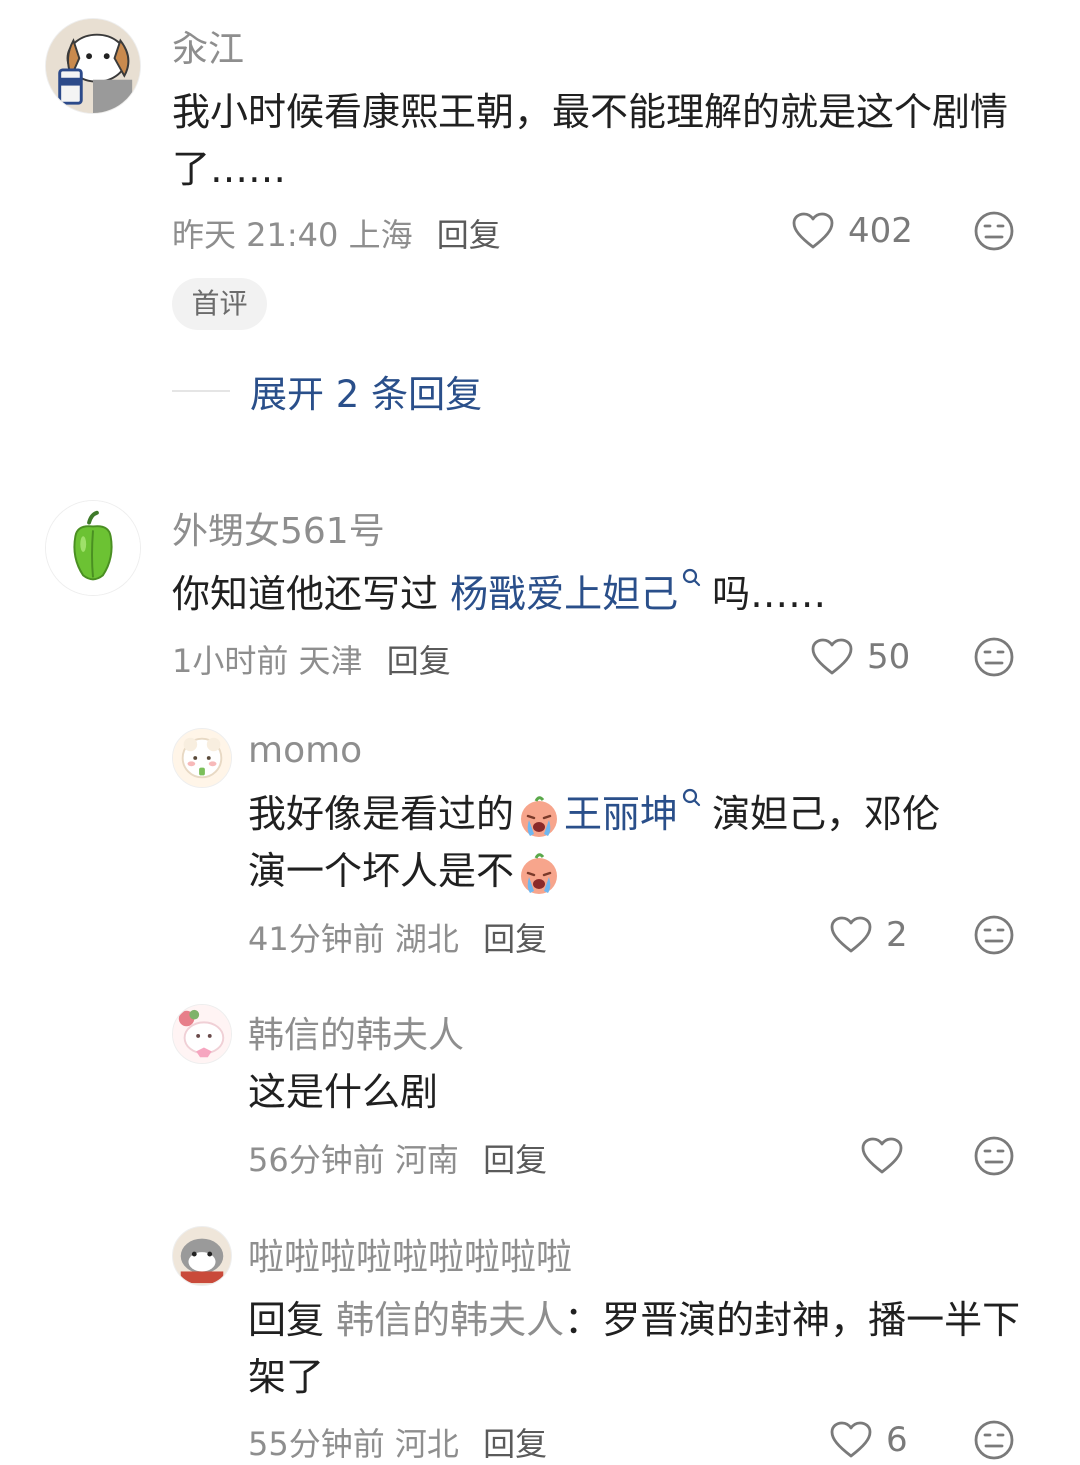 This screenshot has height=1465, width=1080. Describe the element at coordinates (305, 594) in the screenshot. I see `comment-text-part: 你知道他还写过` at that location.